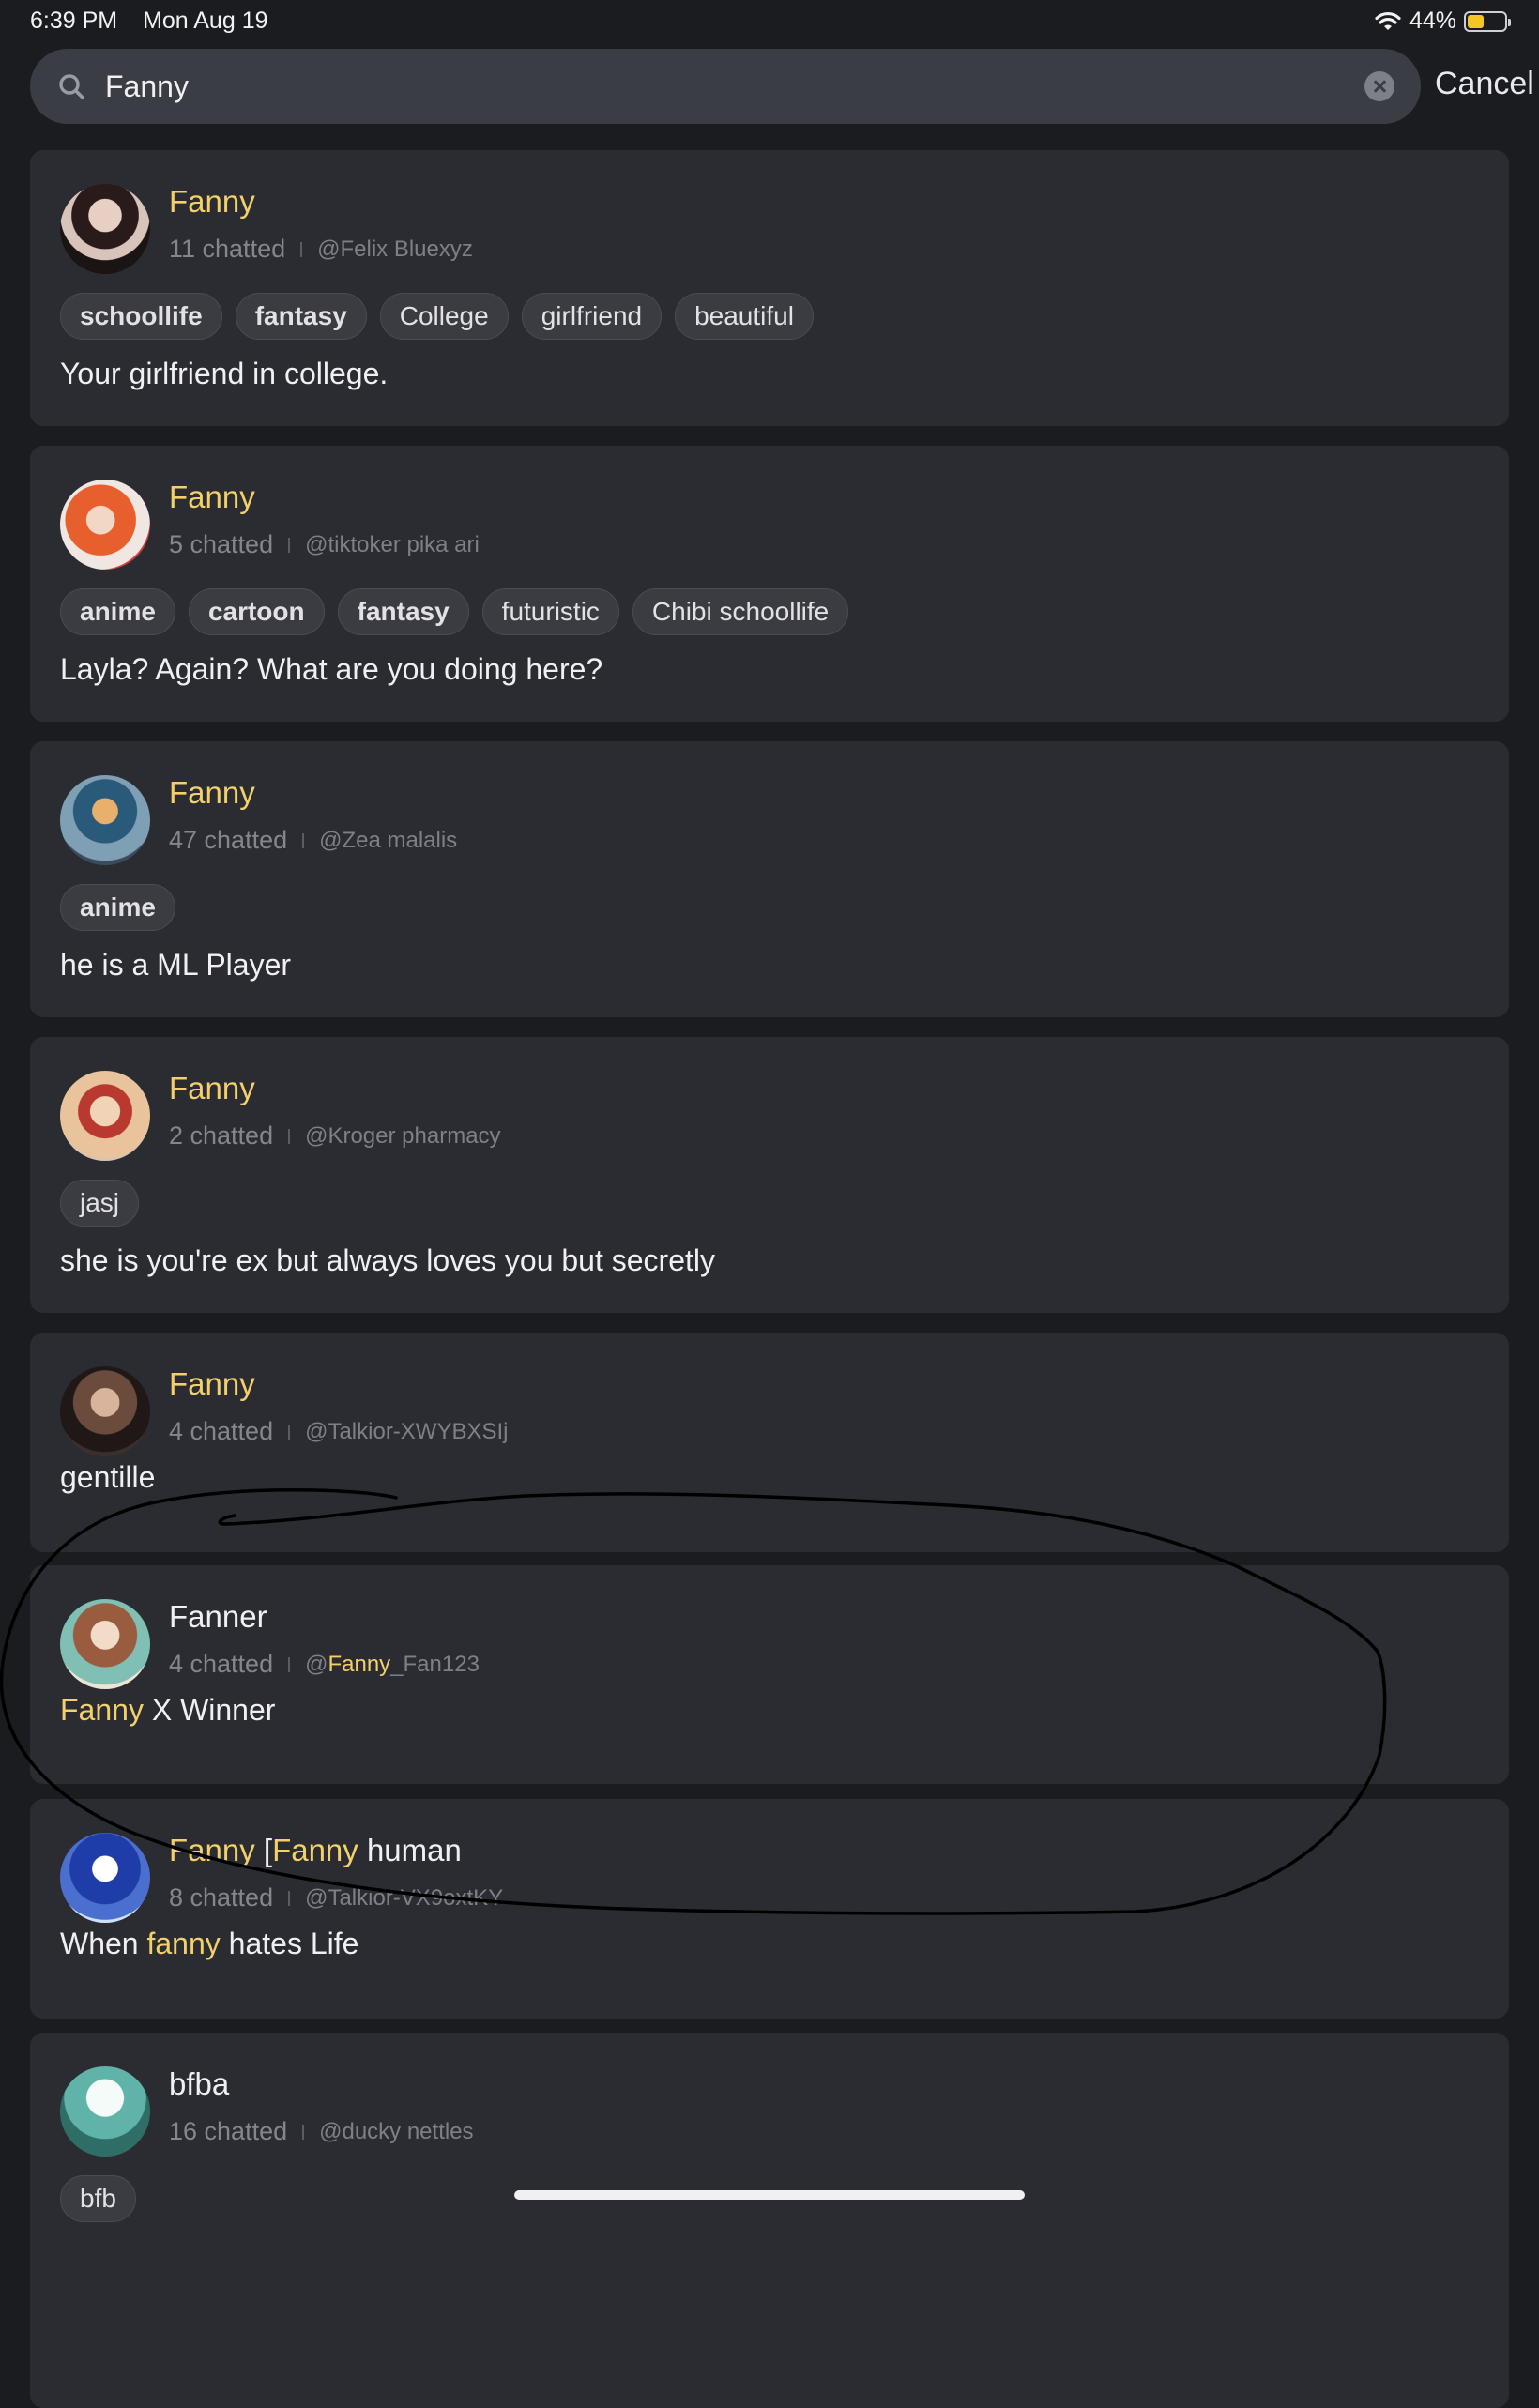 The height and width of the screenshot is (2408, 1539). I want to click on text-run: @Felix Bluexyz, so click(395, 249).